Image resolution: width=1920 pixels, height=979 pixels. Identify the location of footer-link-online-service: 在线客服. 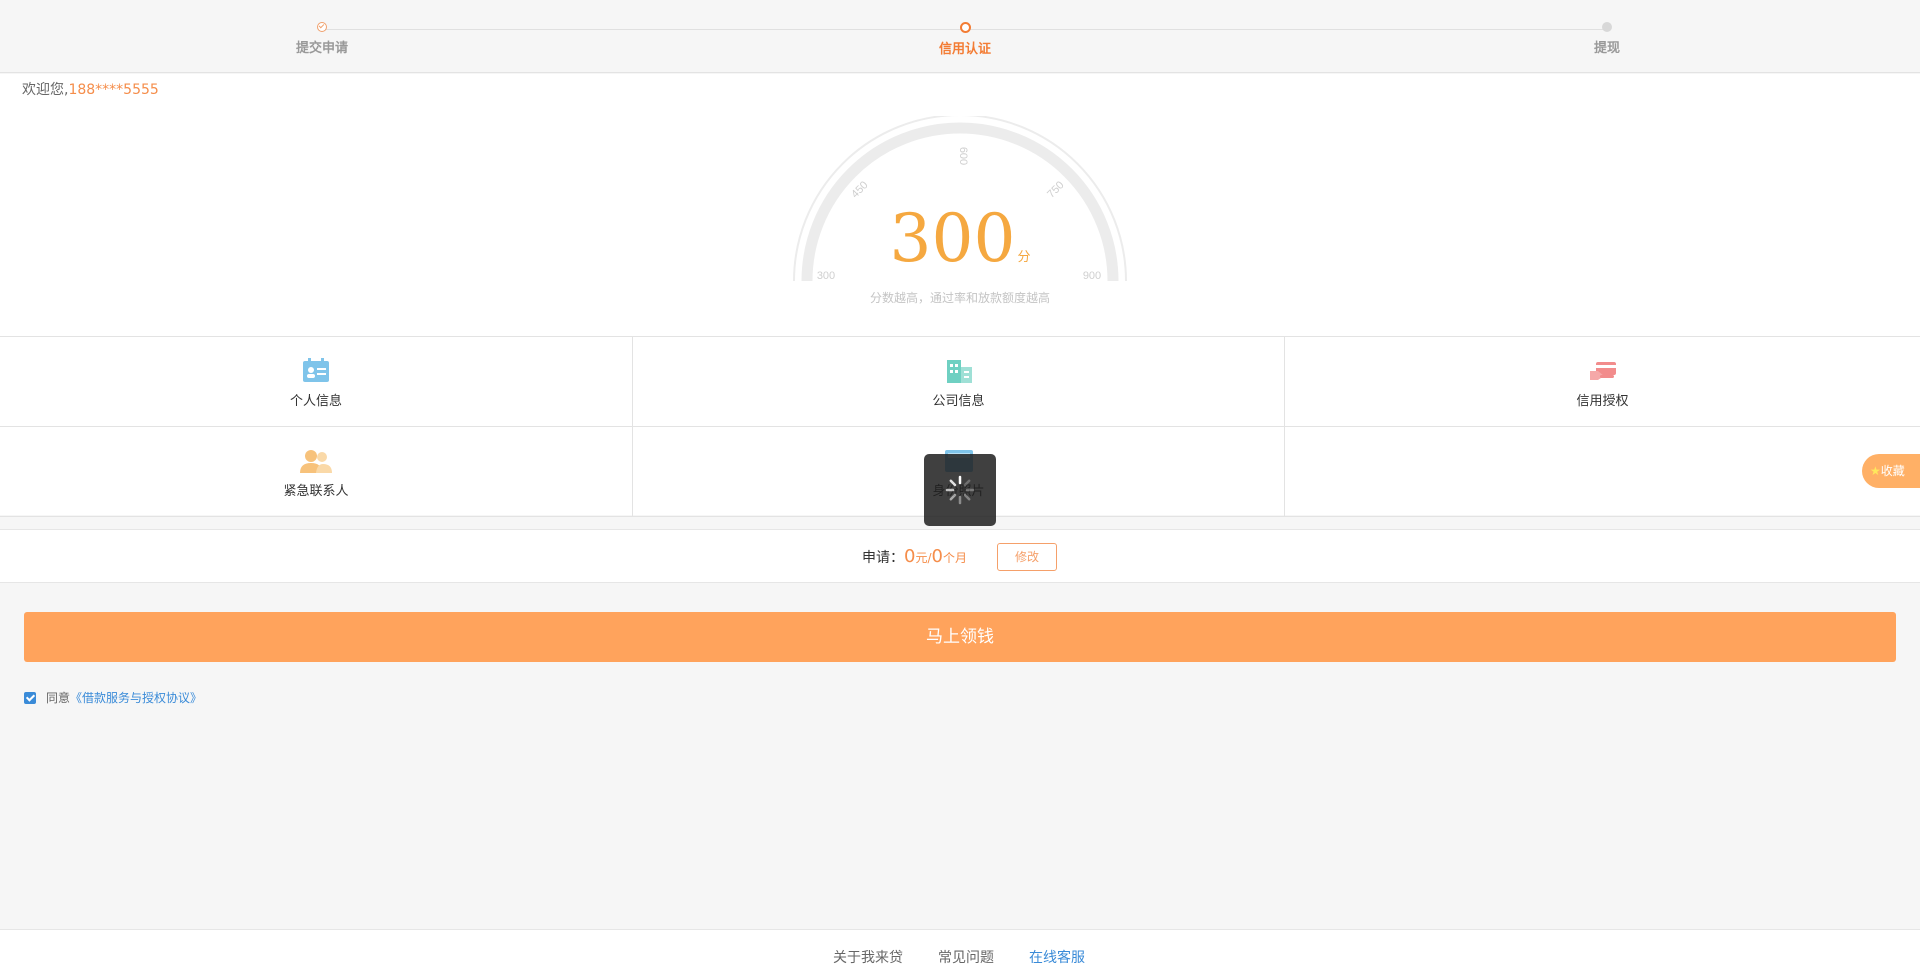
(1057, 957).